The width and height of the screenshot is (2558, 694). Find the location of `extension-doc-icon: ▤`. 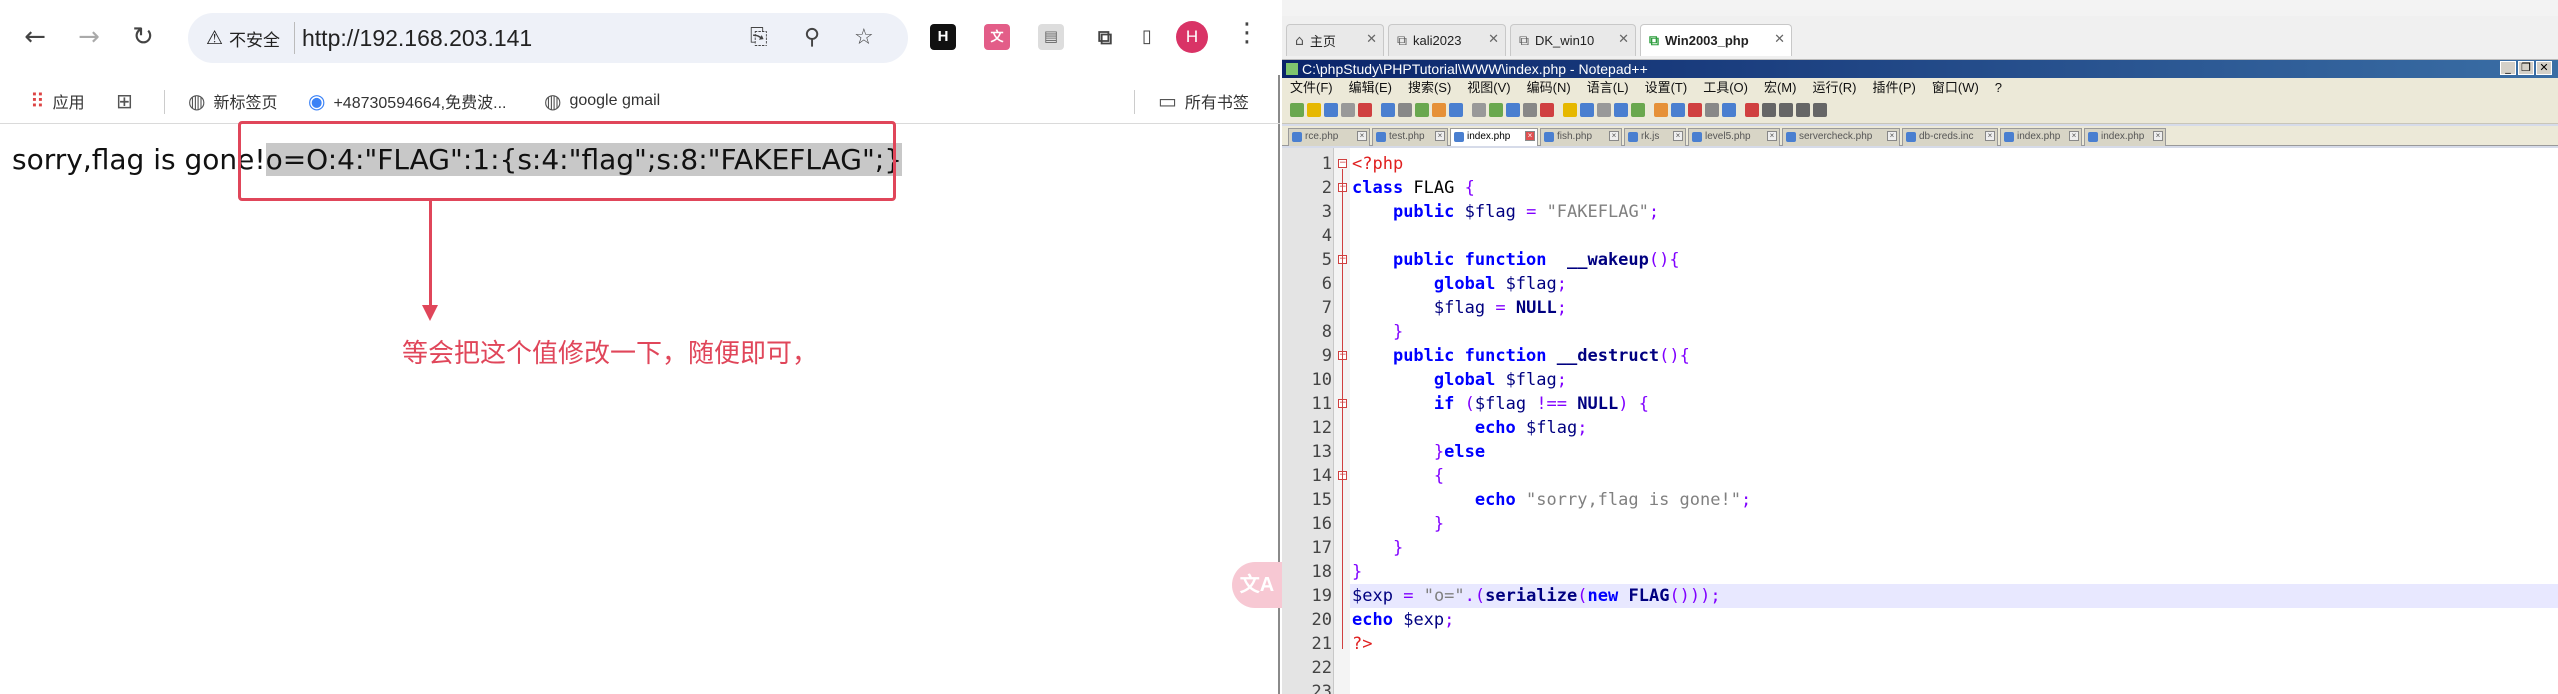

extension-doc-icon: ▤ is located at coordinates (1051, 37).